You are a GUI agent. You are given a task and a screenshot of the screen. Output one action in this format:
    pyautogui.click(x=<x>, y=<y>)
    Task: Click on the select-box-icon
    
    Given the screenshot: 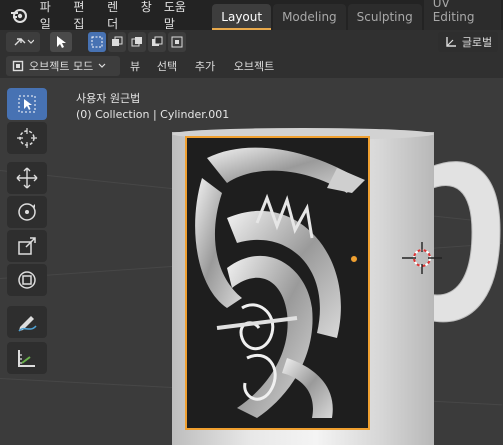 What is the action you would take?
    pyautogui.click(x=27, y=104)
    